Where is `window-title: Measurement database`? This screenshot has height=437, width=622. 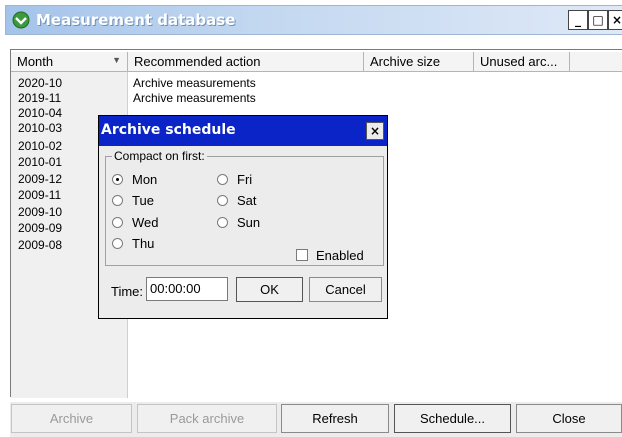
window-title: Measurement database is located at coordinates (136, 20).